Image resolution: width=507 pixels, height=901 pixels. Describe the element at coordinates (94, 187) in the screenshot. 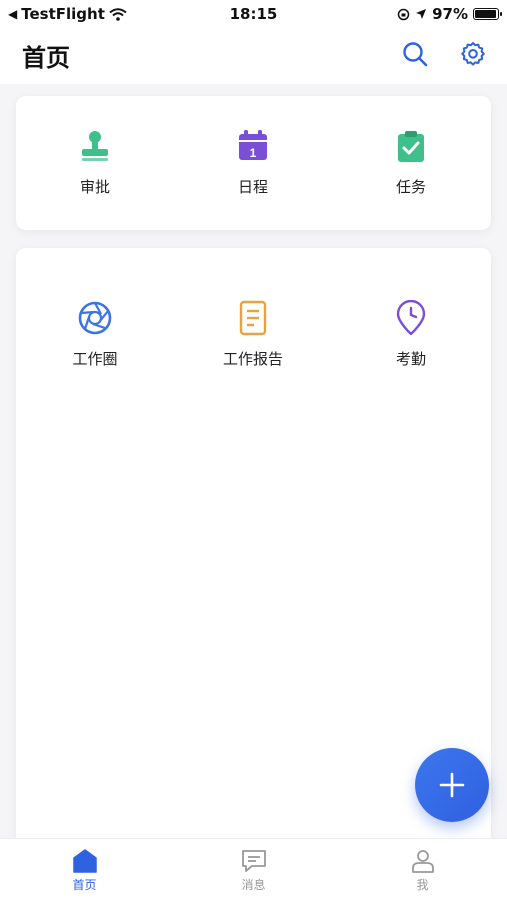

I see `app-label: 审批` at that location.